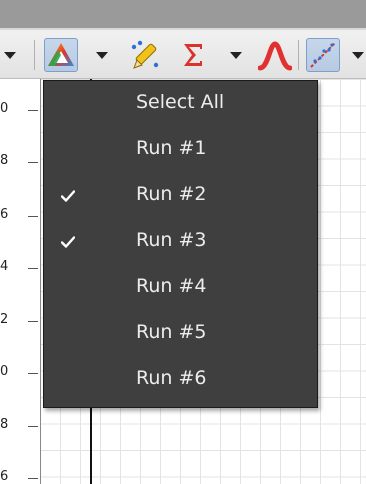 Image resolution: width=366 pixels, height=484 pixels. Describe the element at coordinates (183, 14) in the screenshot. I see `window-top-strip` at that location.